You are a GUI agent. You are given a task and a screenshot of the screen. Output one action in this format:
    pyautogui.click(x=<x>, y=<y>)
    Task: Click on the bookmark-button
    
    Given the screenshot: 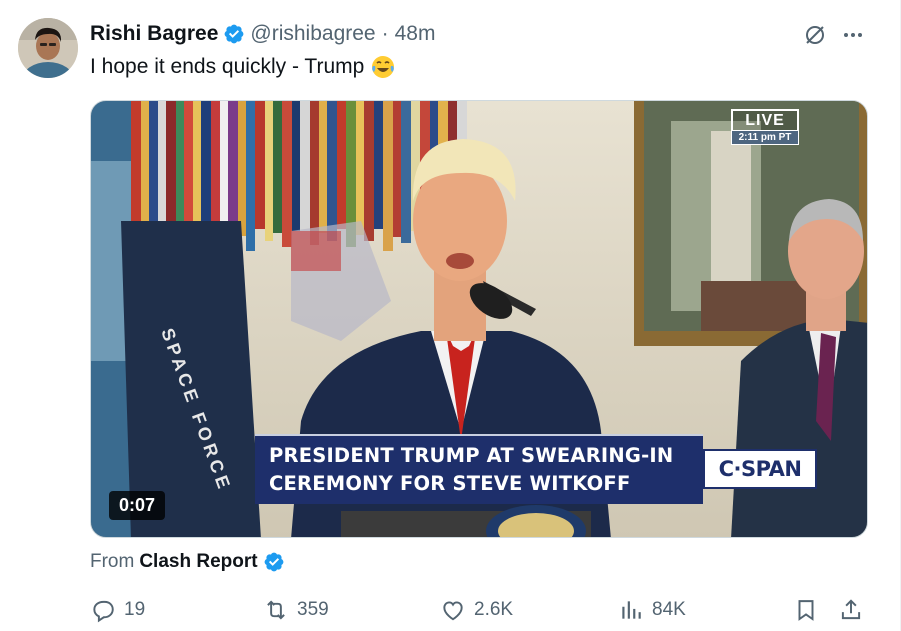 What is the action you would take?
    pyautogui.click(x=806, y=610)
    